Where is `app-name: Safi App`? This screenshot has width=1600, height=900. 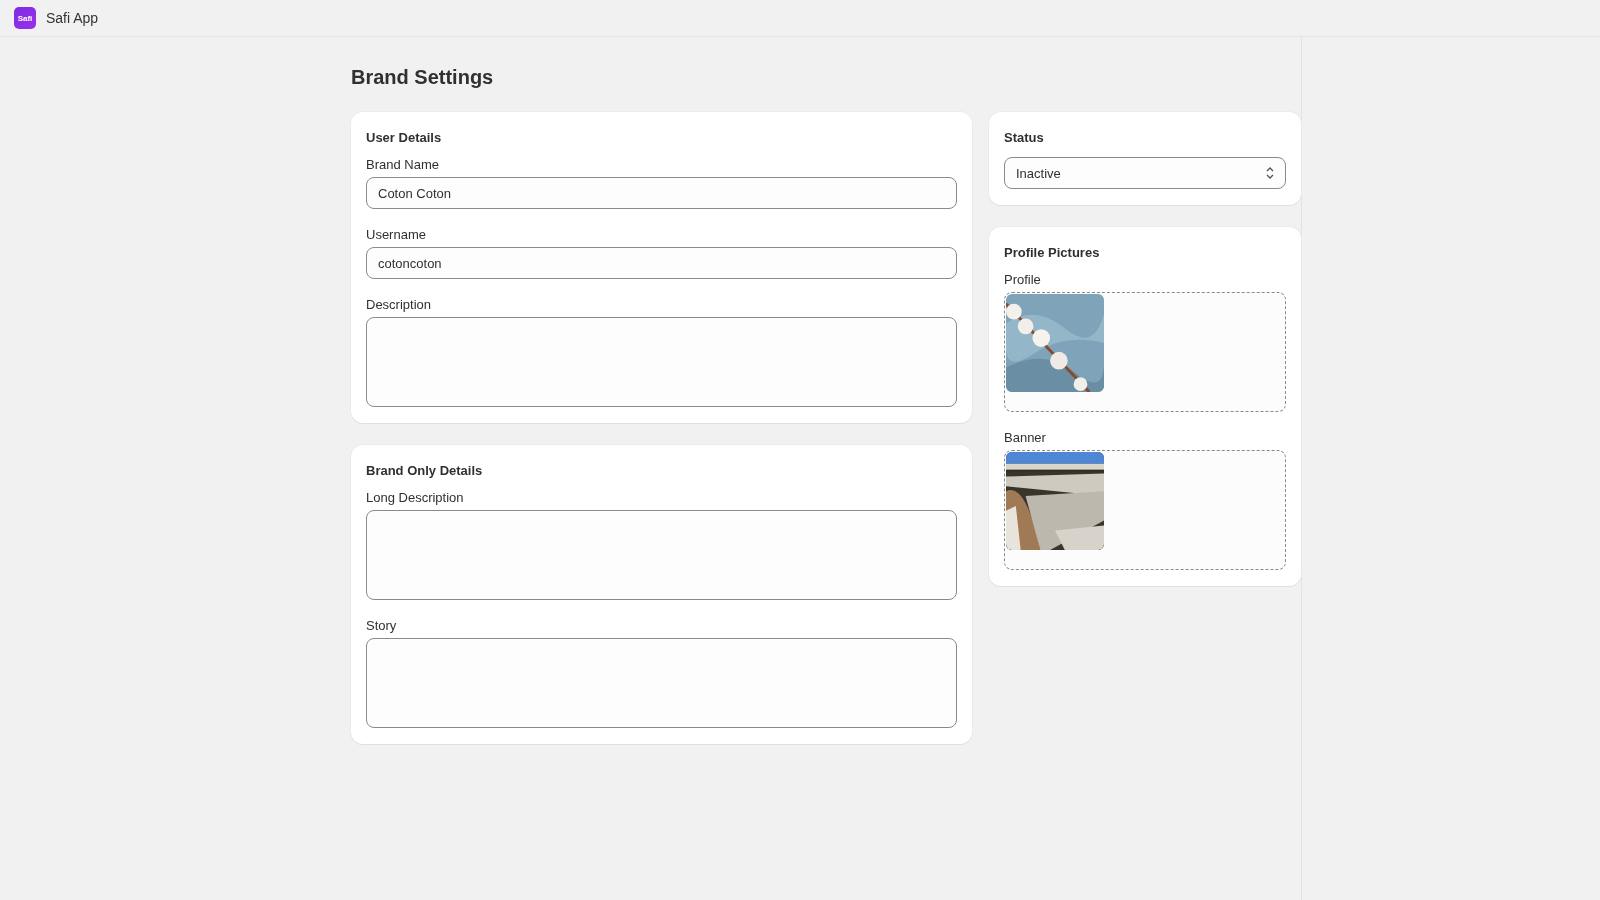
app-name: Safi App is located at coordinates (72, 18).